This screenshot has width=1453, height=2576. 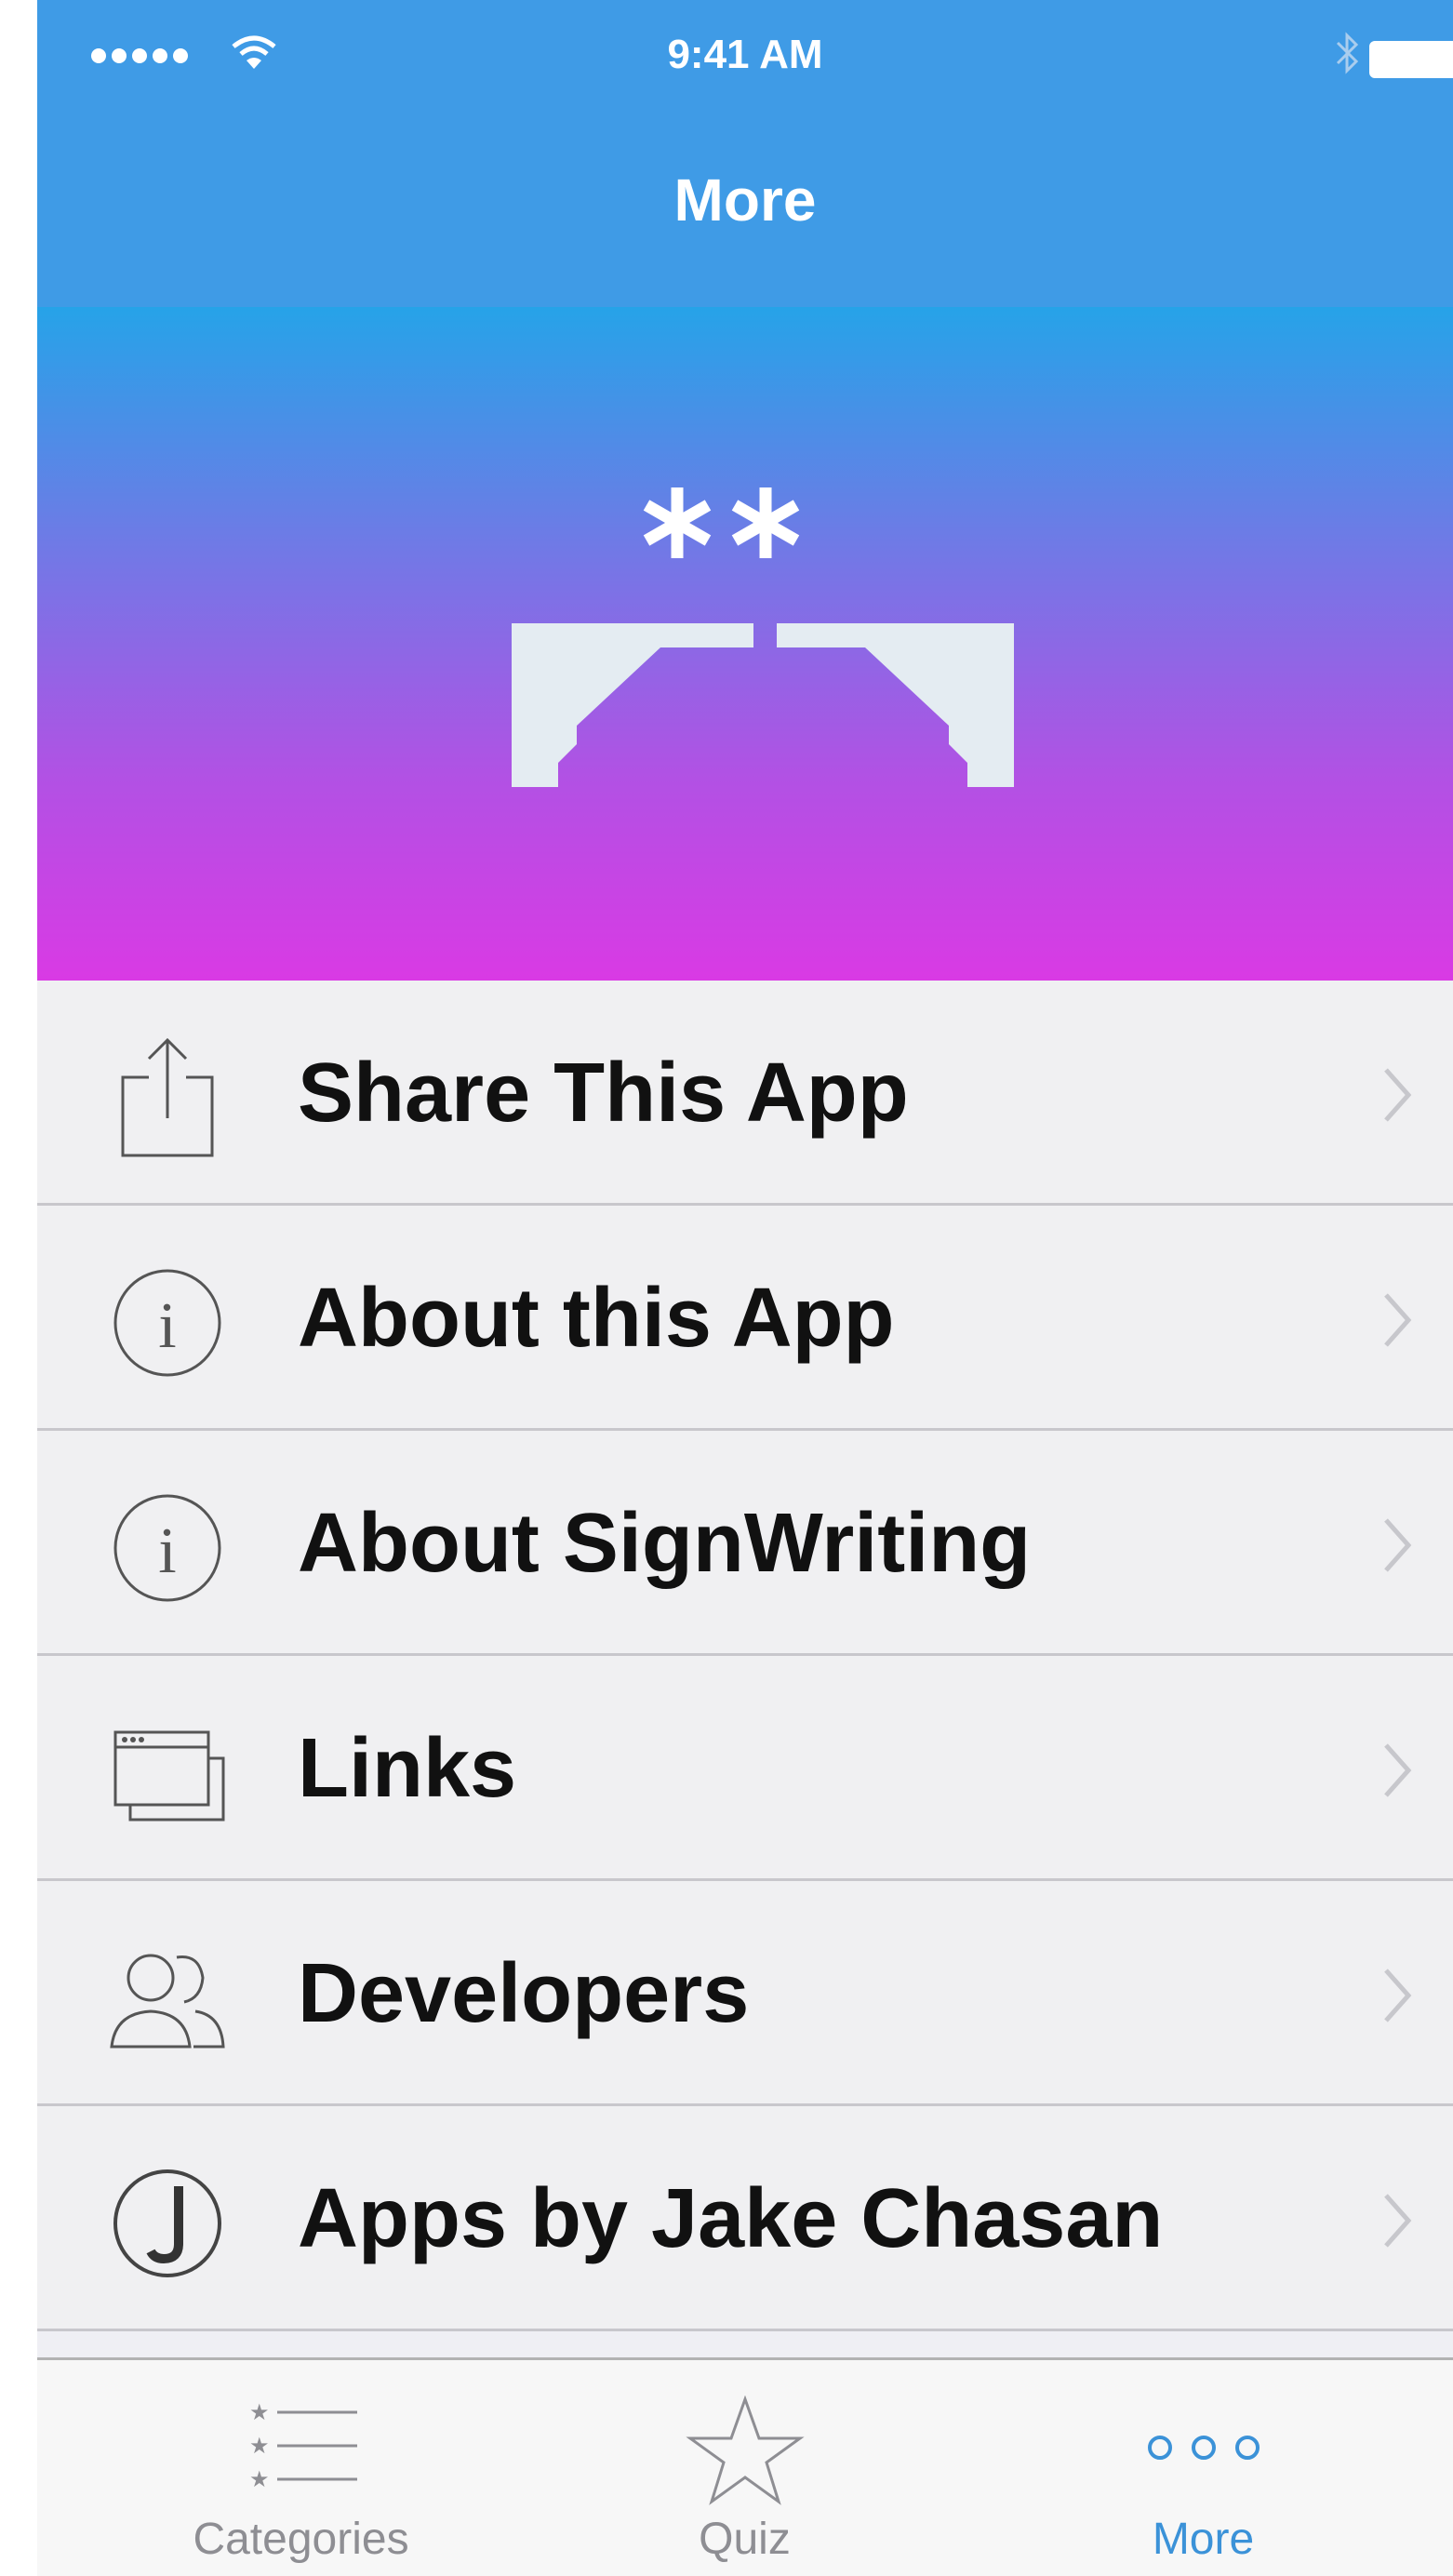 What do you see at coordinates (603, 1093) in the screenshot?
I see `menu-item-label: Share This App` at bounding box center [603, 1093].